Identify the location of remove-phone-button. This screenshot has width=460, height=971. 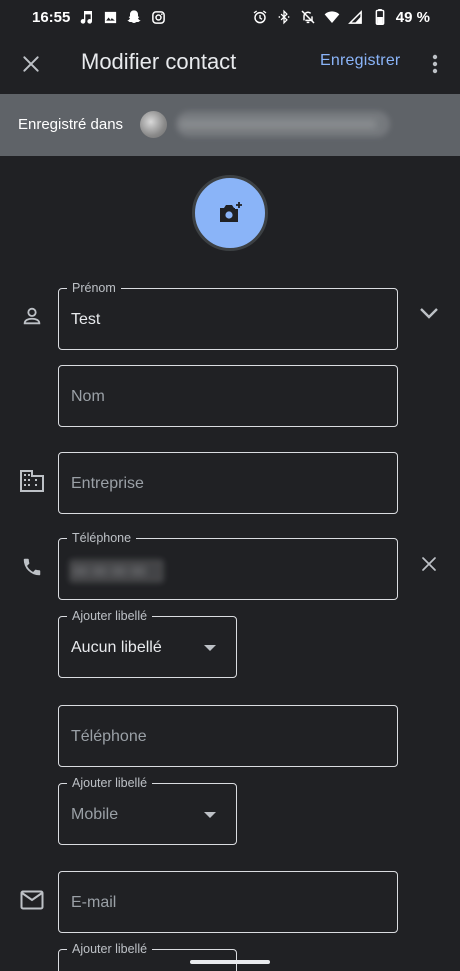
(429, 564).